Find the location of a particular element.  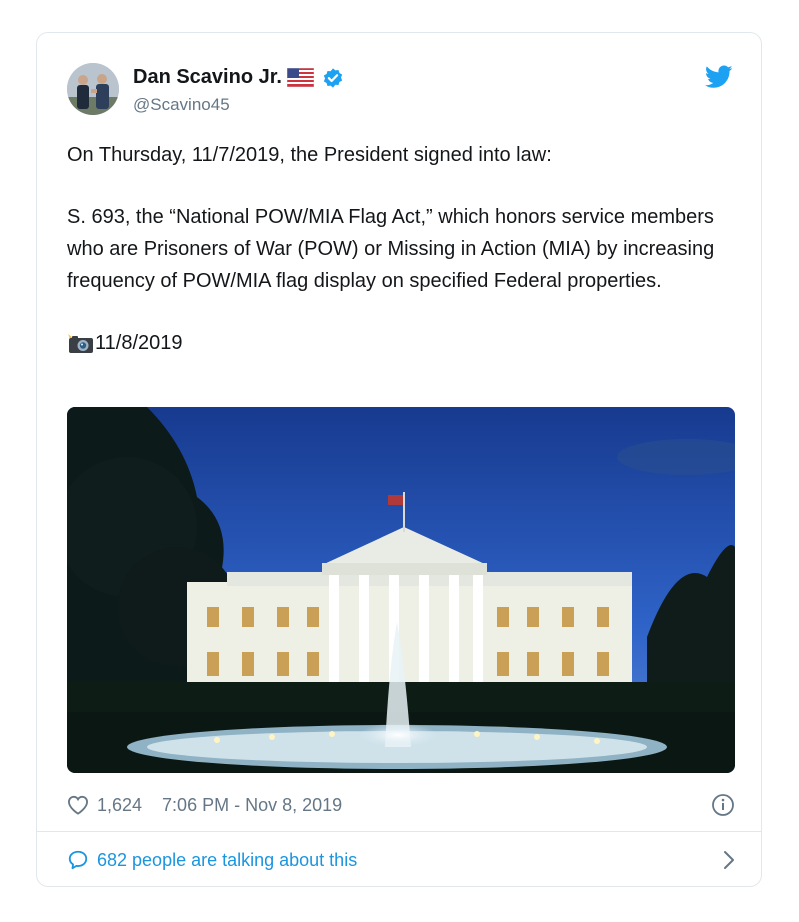

author-handle: @Scavino45 is located at coordinates (181, 105).